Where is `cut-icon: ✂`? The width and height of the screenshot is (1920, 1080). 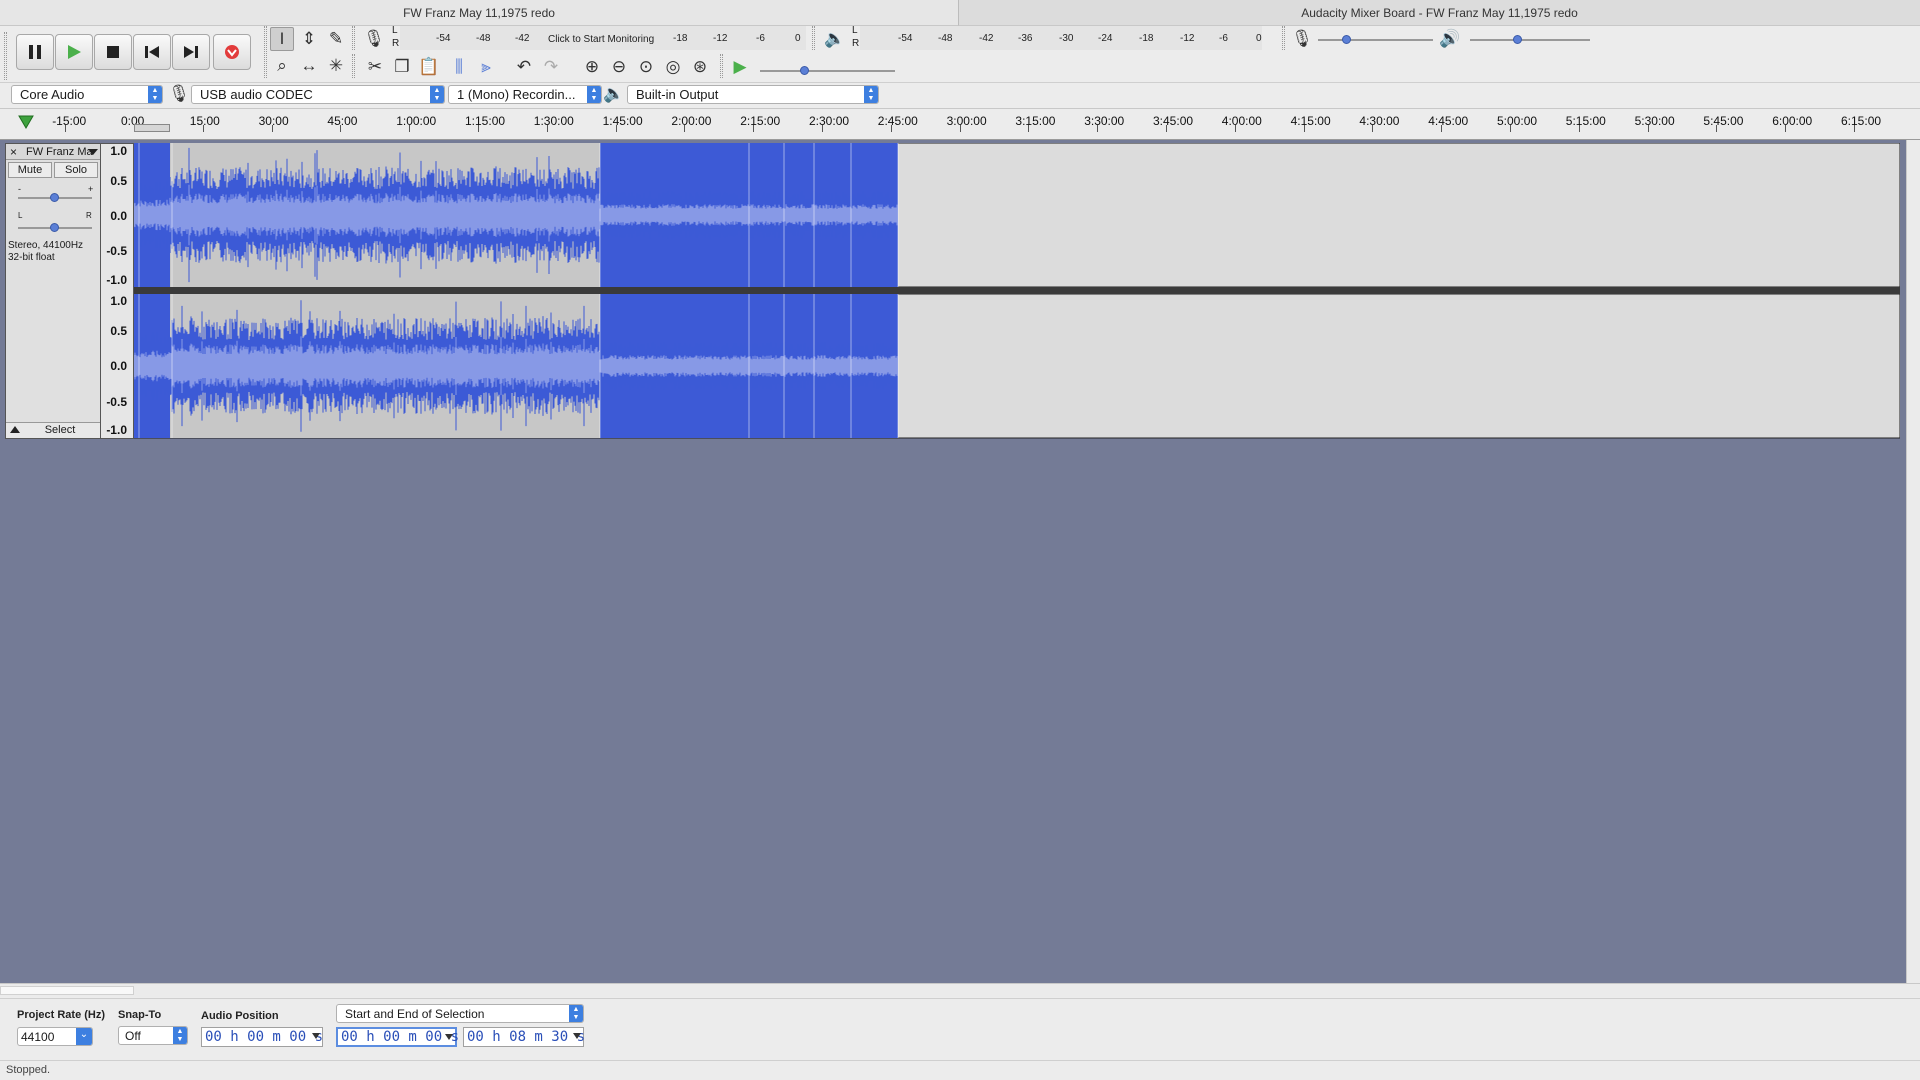
cut-icon: ✂ is located at coordinates (375, 67).